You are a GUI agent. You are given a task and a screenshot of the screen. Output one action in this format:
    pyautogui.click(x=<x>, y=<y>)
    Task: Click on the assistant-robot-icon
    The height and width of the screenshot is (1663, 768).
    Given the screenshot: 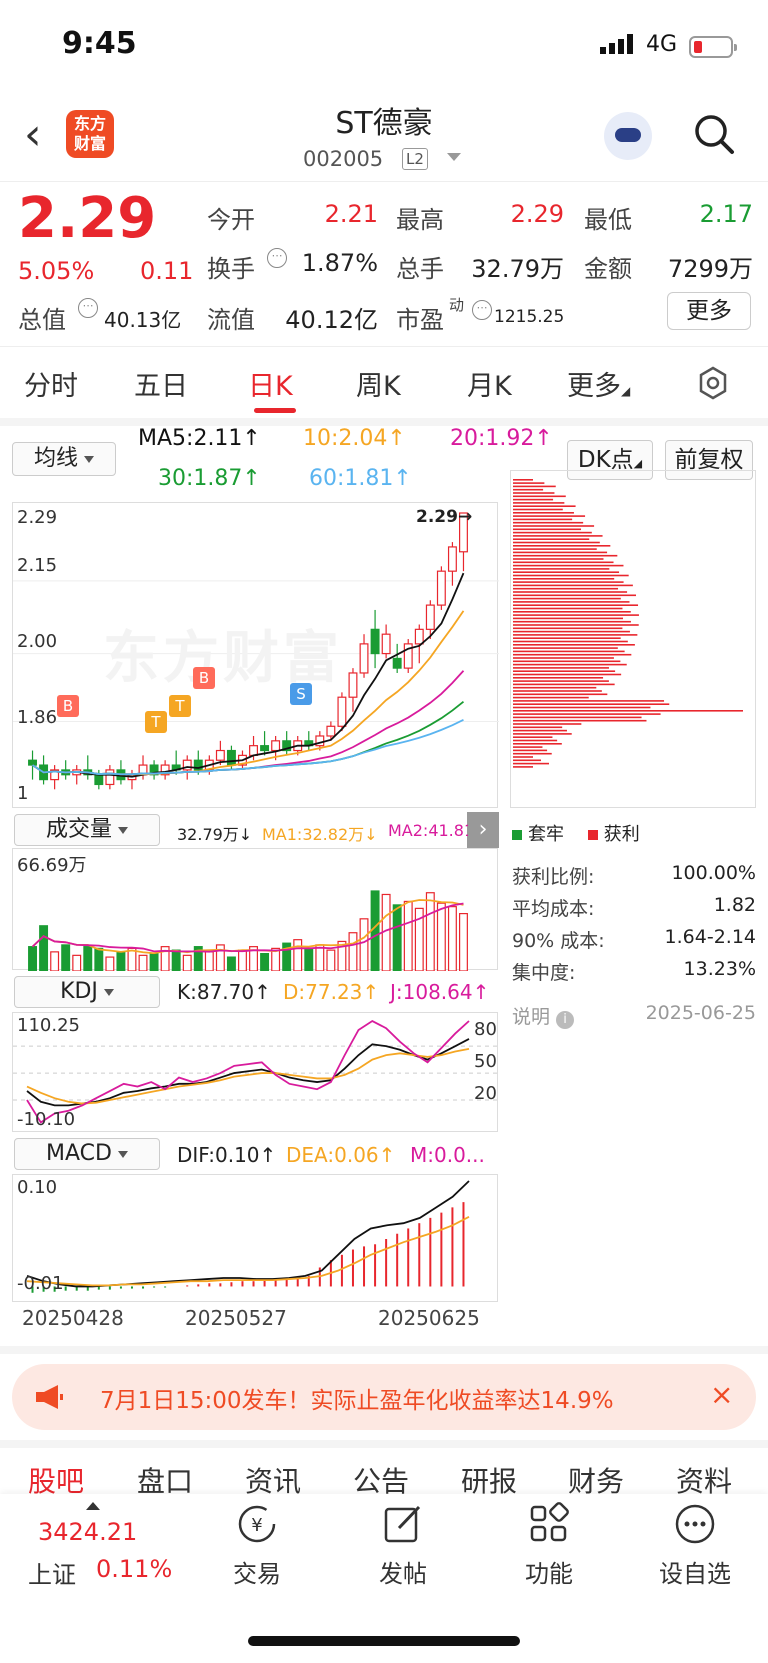 What is the action you would take?
    pyautogui.click(x=628, y=136)
    